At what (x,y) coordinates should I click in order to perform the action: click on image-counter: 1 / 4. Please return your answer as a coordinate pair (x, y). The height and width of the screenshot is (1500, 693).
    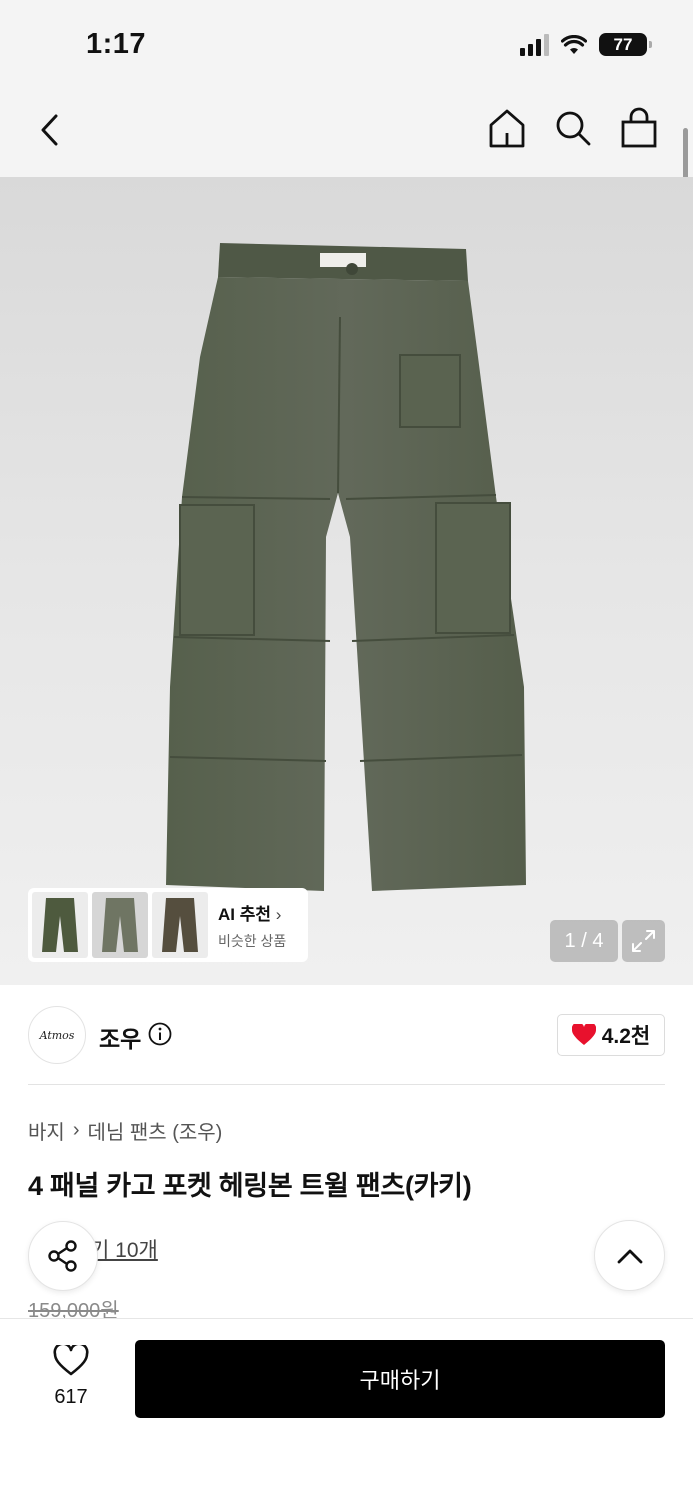
    Looking at the image, I should click on (584, 941).